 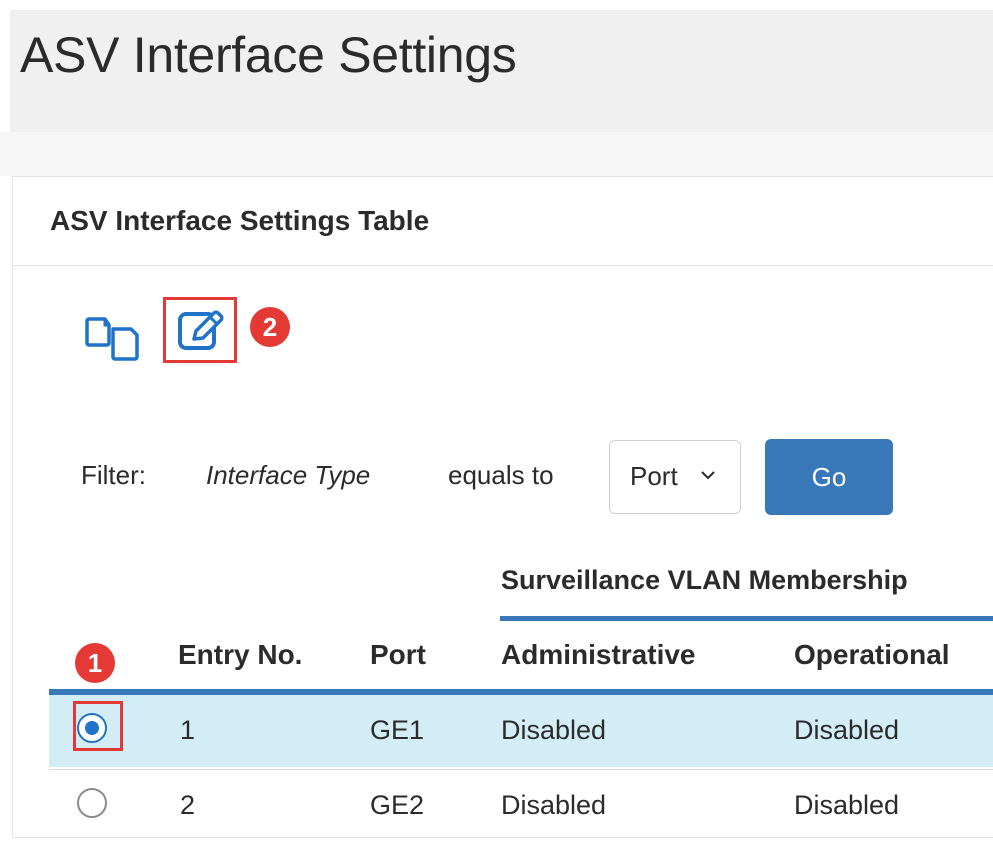 I want to click on column-header-administrative: Administrative, so click(x=598, y=654).